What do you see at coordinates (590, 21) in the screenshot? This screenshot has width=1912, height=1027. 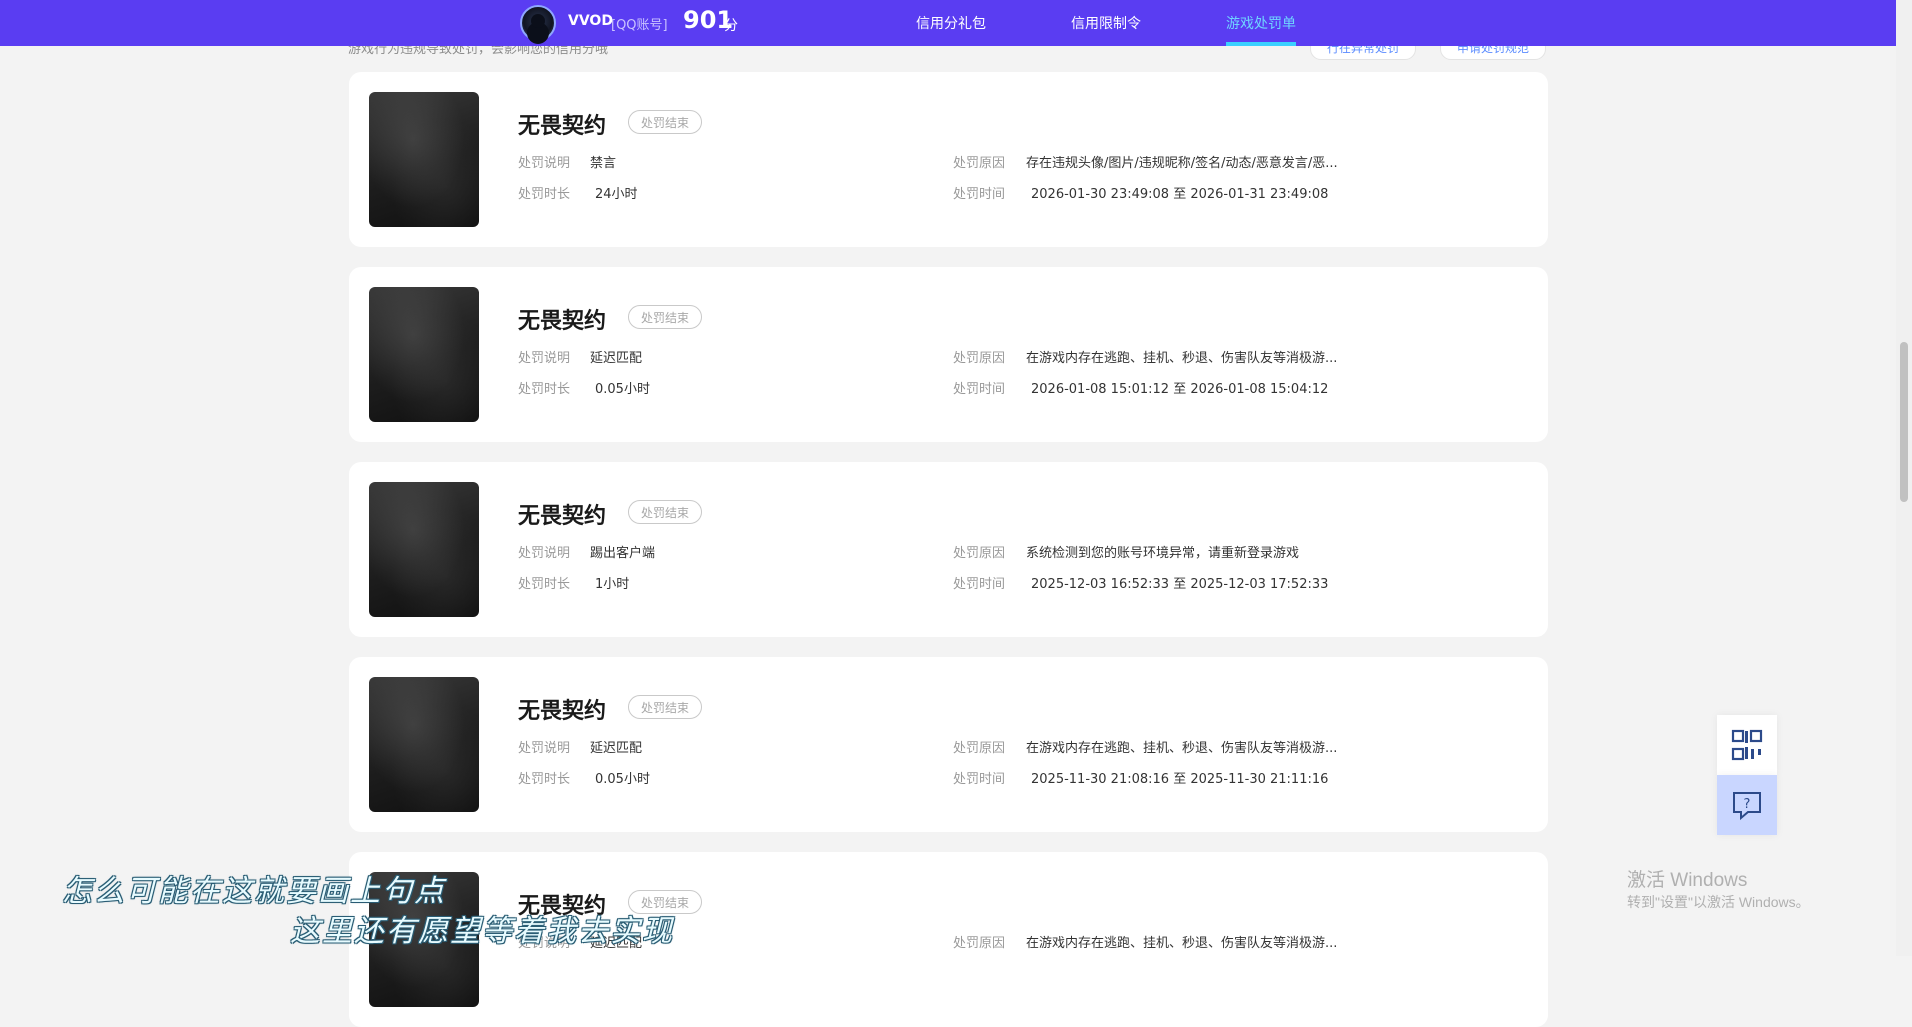 I see `username: VVOD` at bounding box center [590, 21].